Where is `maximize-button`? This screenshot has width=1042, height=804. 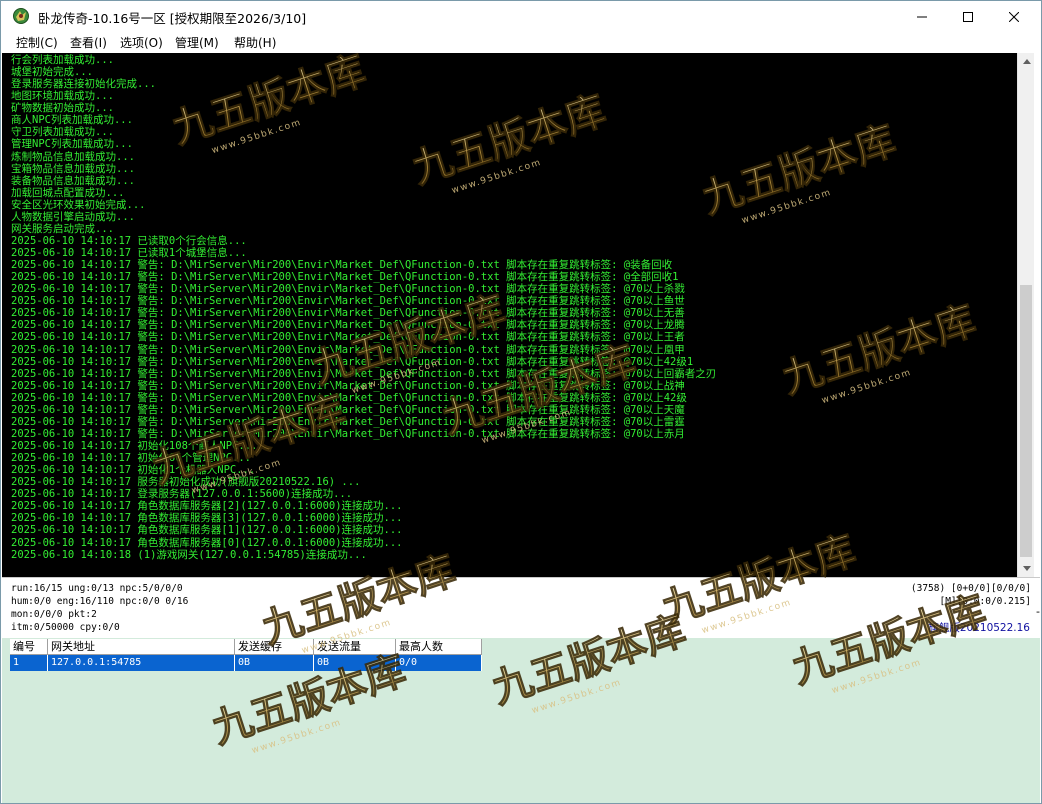
maximize-button is located at coordinates (968, 16).